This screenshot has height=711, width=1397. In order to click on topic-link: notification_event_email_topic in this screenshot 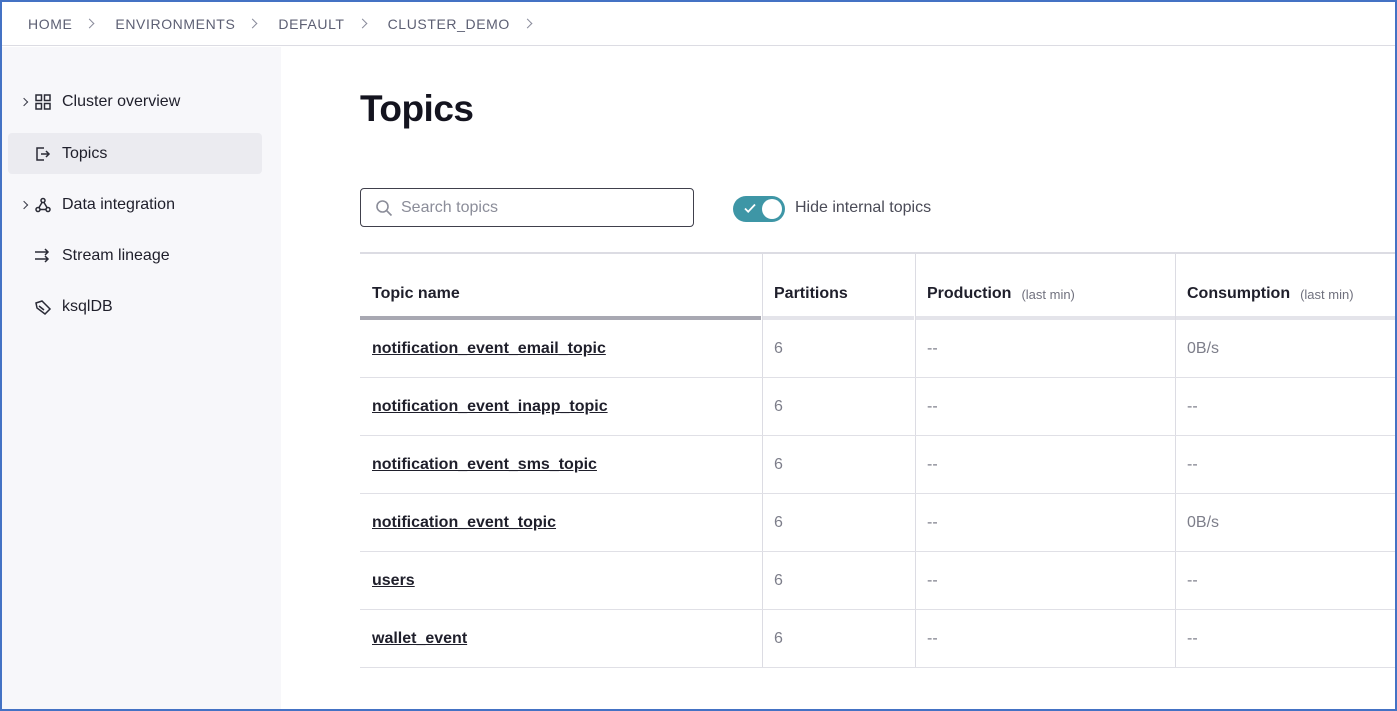, I will do `click(489, 349)`.